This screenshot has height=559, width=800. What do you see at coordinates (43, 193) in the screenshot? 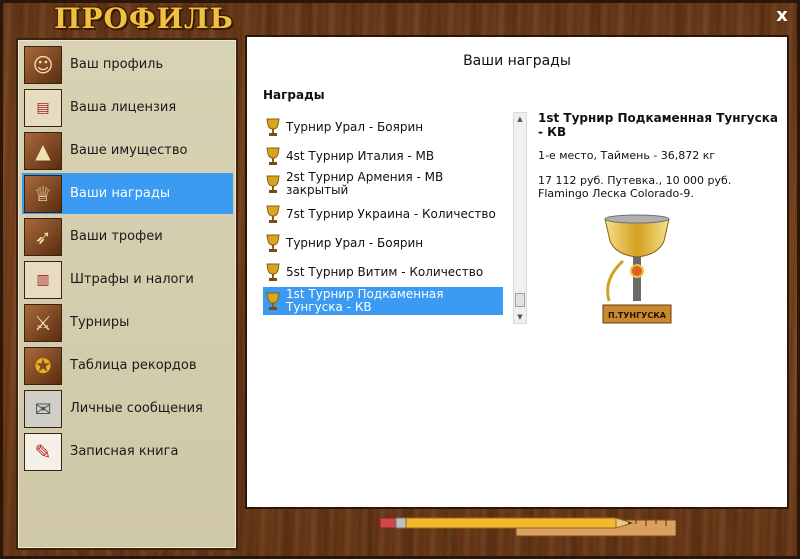
I see `trophy-icon: ♕` at bounding box center [43, 193].